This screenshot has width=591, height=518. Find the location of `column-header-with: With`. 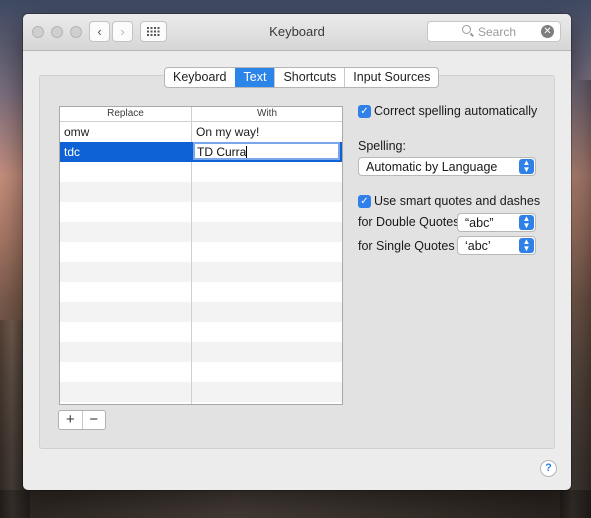

column-header-with: With is located at coordinates (267, 113).